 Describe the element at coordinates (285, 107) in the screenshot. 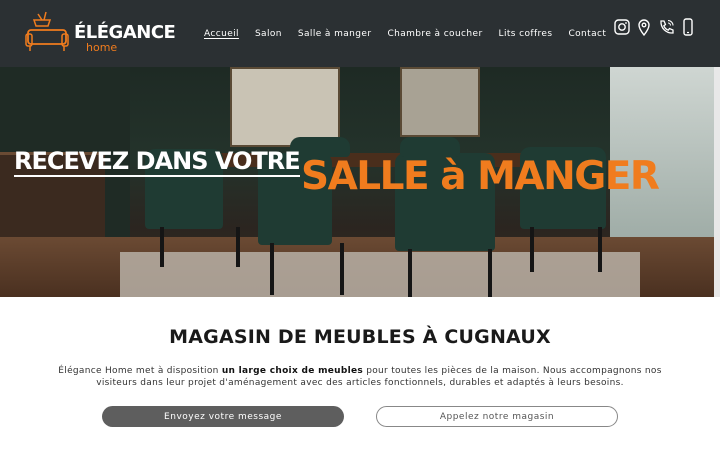

I see `hero-painting` at that location.